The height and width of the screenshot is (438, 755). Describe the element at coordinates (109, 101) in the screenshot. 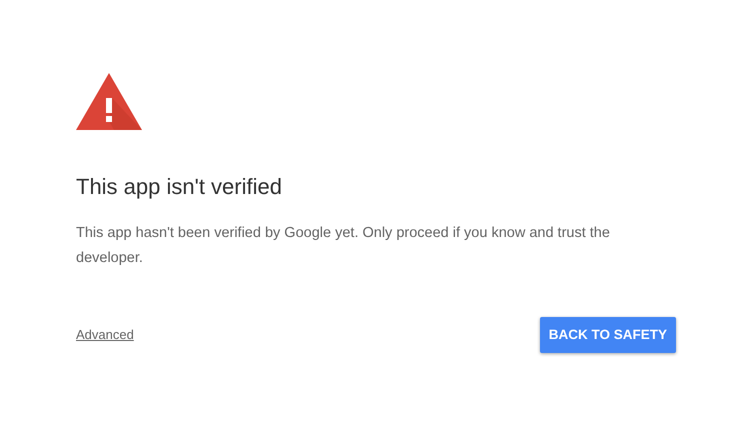

I see `warning-icon` at that location.